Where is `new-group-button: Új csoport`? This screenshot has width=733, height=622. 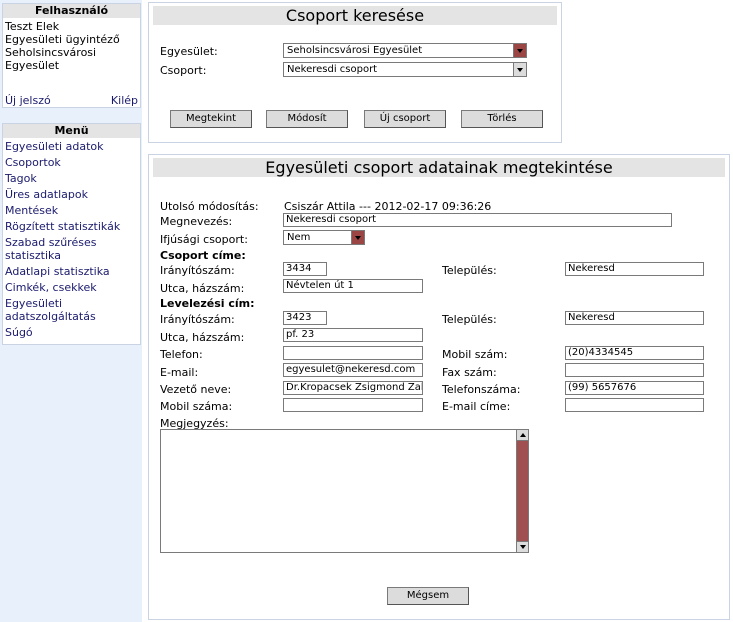 new-group-button: Új csoport is located at coordinates (405, 119).